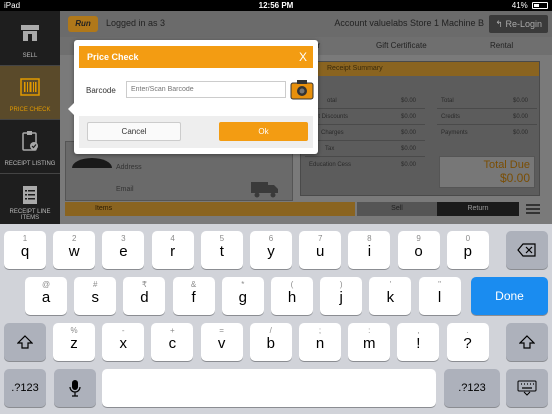 The width and height of the screenshot is (552, 414). Describe the element at coordinates (501, 45) in the screenshot. I see `tab-rental: Rental` at that location.